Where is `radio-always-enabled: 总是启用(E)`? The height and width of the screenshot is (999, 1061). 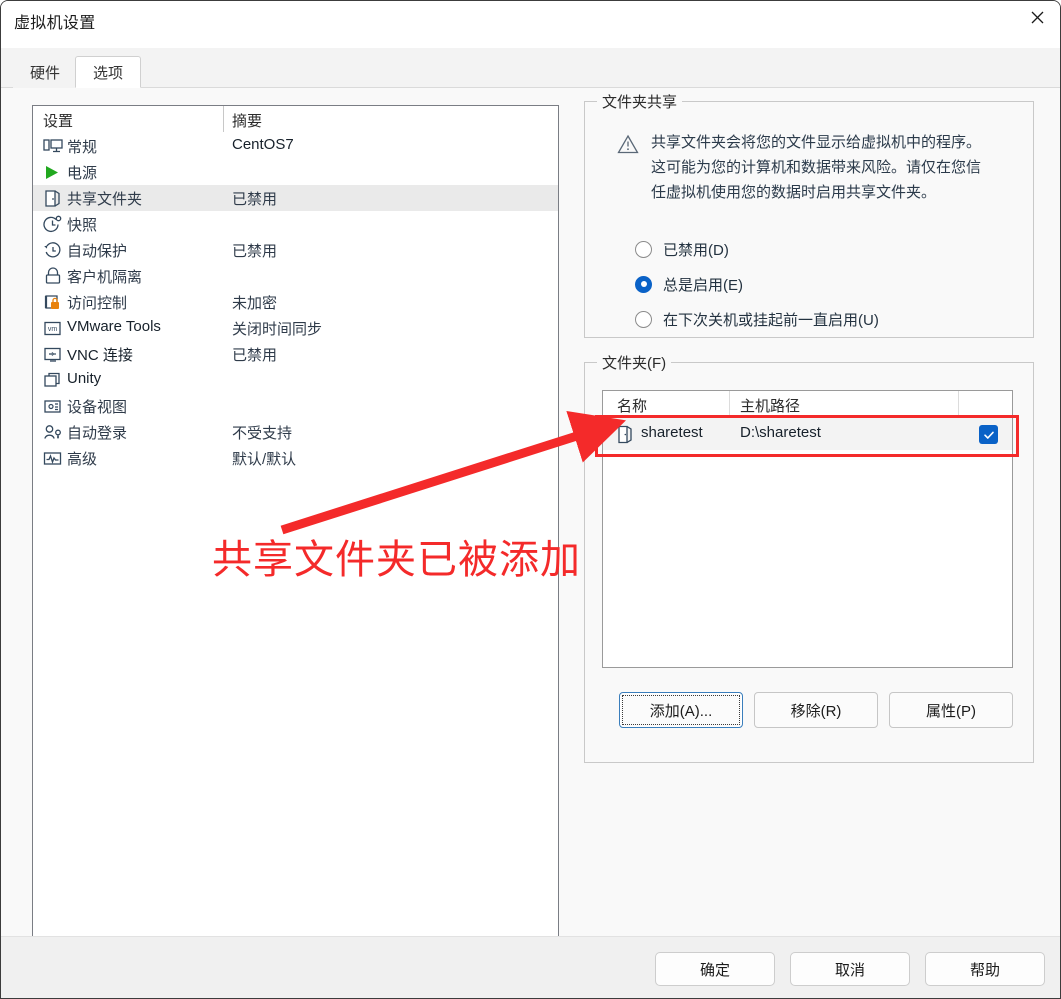
radio-always-enabled: 总是启用(E) is located at coordinates (689, 284).